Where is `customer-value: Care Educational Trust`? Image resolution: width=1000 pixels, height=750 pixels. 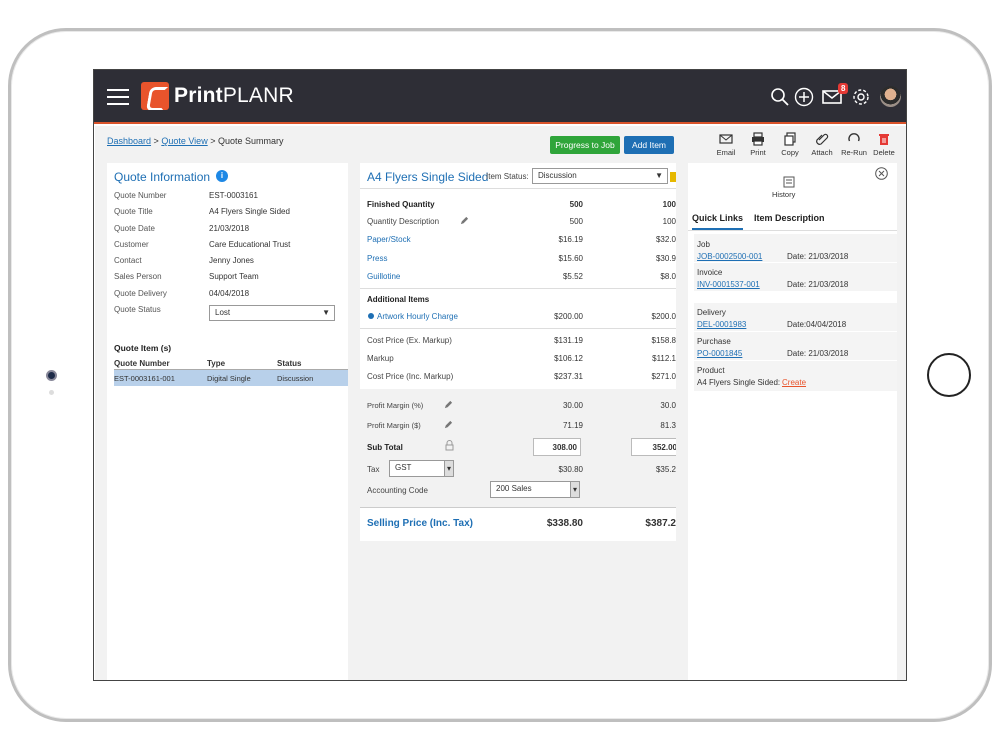
customer-value: Care Educational Trust is located at coordinates (250, 244).